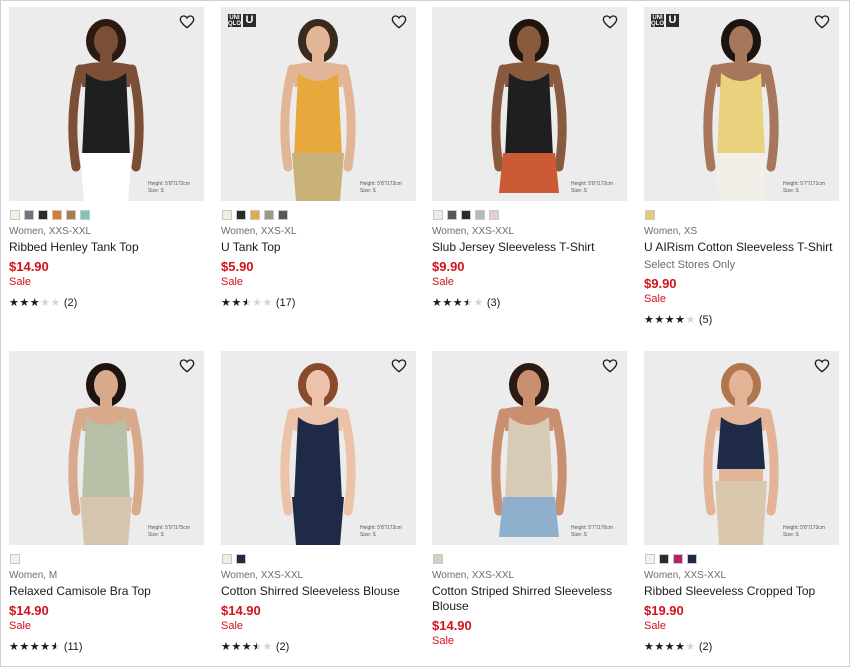 The image size is (850, 667). Describe the element at coordinates (106, 591) in the screenshot. I see `product-name: Relaxed Camisole Bra Top` at that location.